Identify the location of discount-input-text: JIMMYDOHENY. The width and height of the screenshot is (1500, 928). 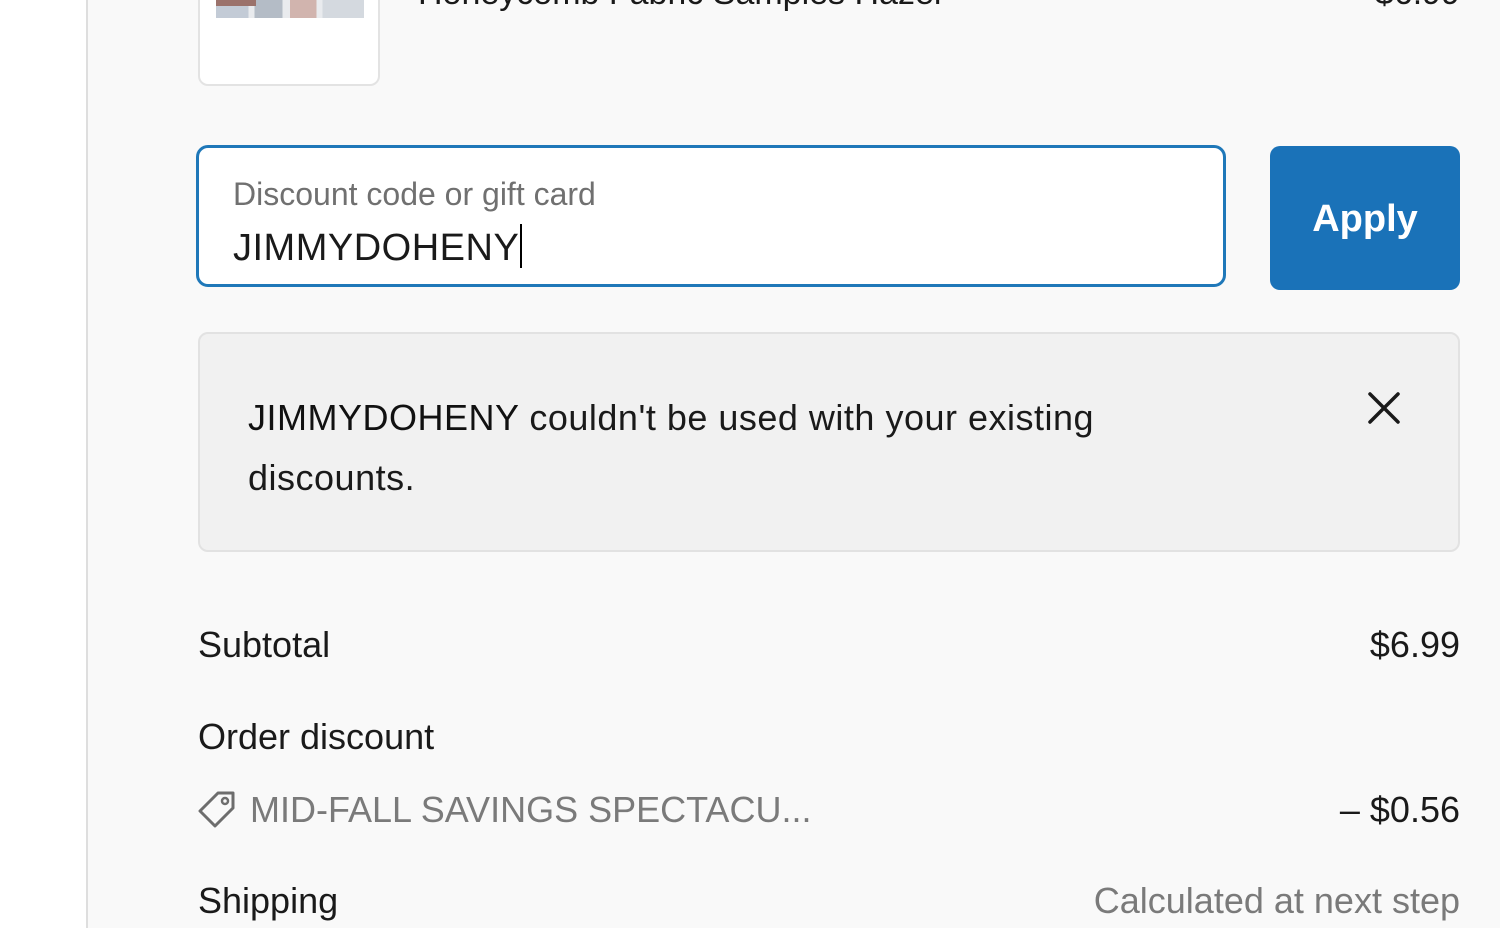
(376, 248).